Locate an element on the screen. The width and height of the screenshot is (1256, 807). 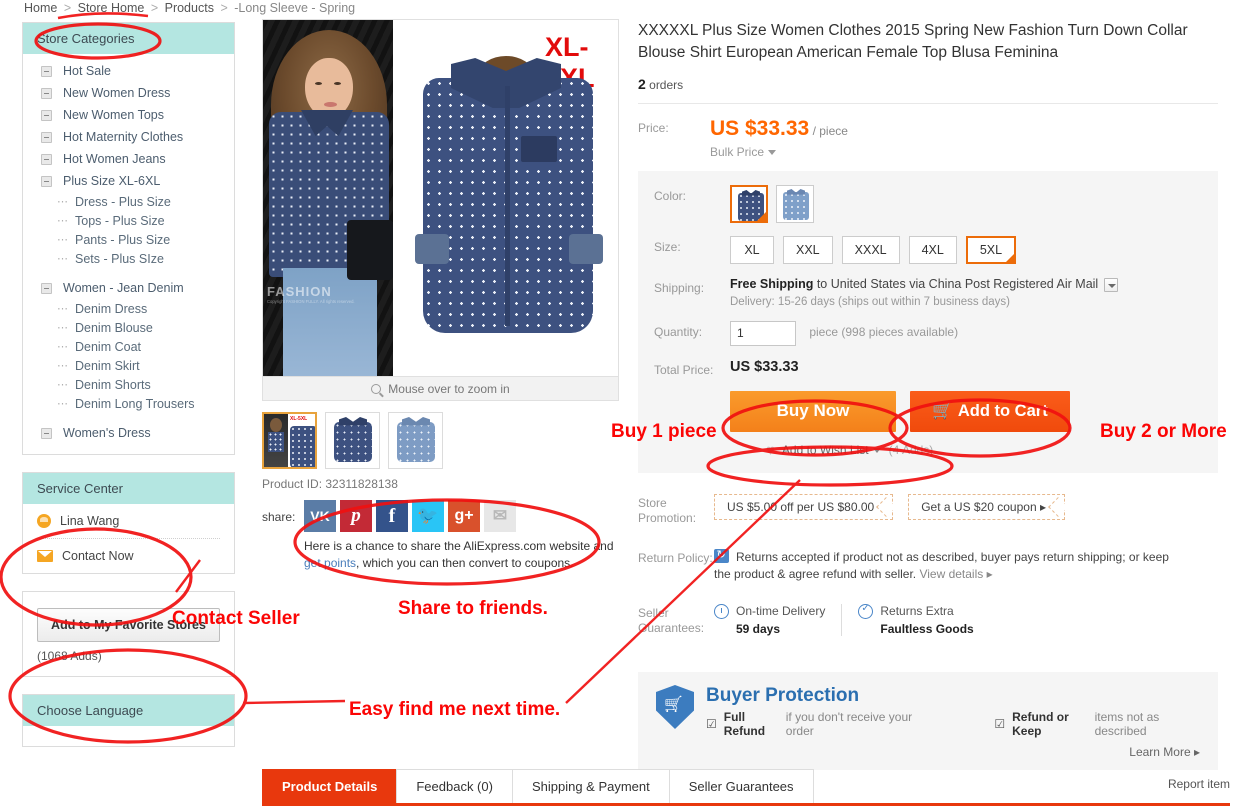
sidebar-subitem-denim-shorts: ⋯ Denim Shorts is located at coordinates (128, 384).